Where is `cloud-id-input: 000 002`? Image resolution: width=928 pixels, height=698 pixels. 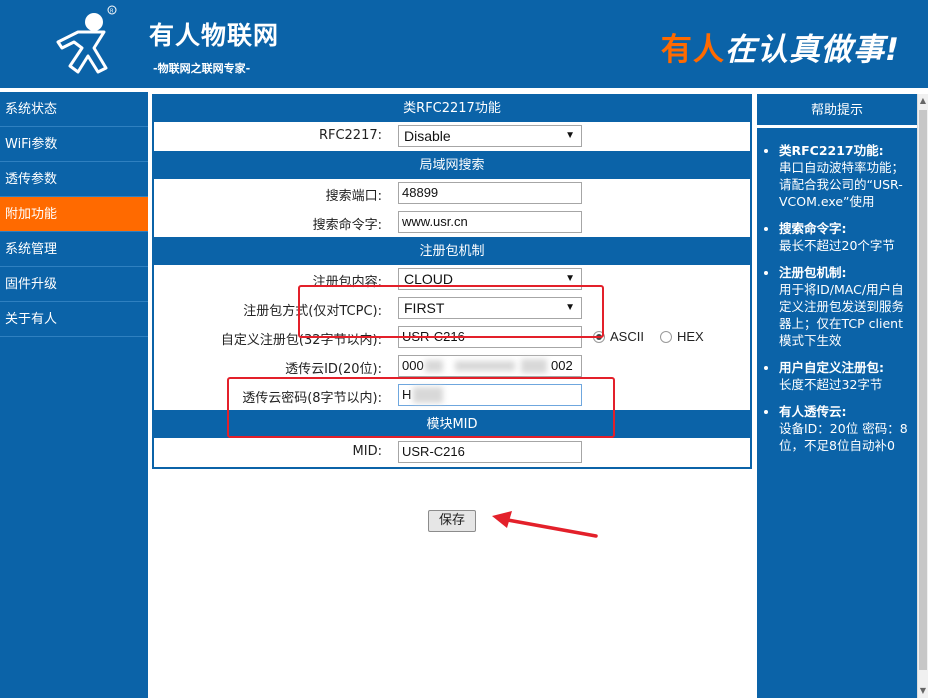
cloud-id-input: 000 002 is located at coordinates (490, 366).